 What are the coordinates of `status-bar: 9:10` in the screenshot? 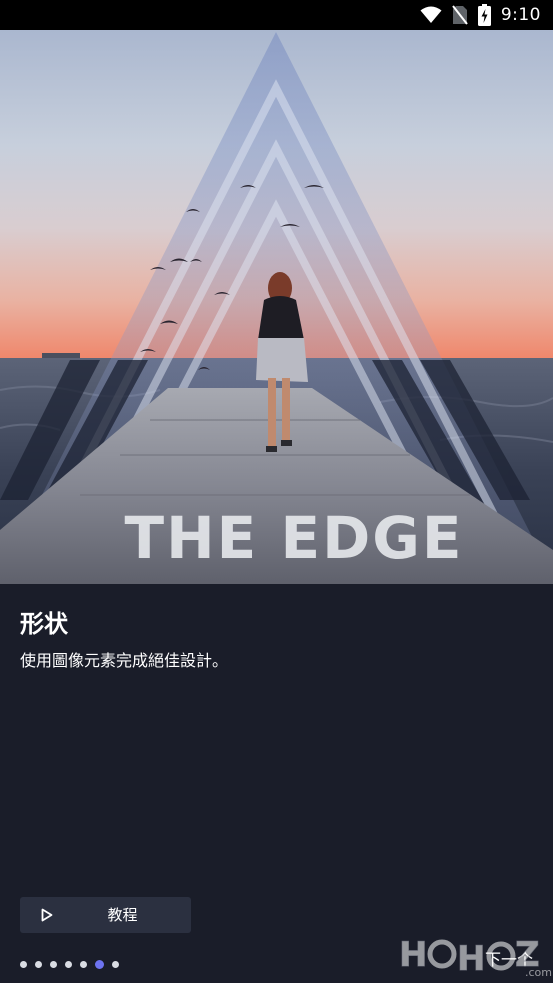 It's located at (276, 15).